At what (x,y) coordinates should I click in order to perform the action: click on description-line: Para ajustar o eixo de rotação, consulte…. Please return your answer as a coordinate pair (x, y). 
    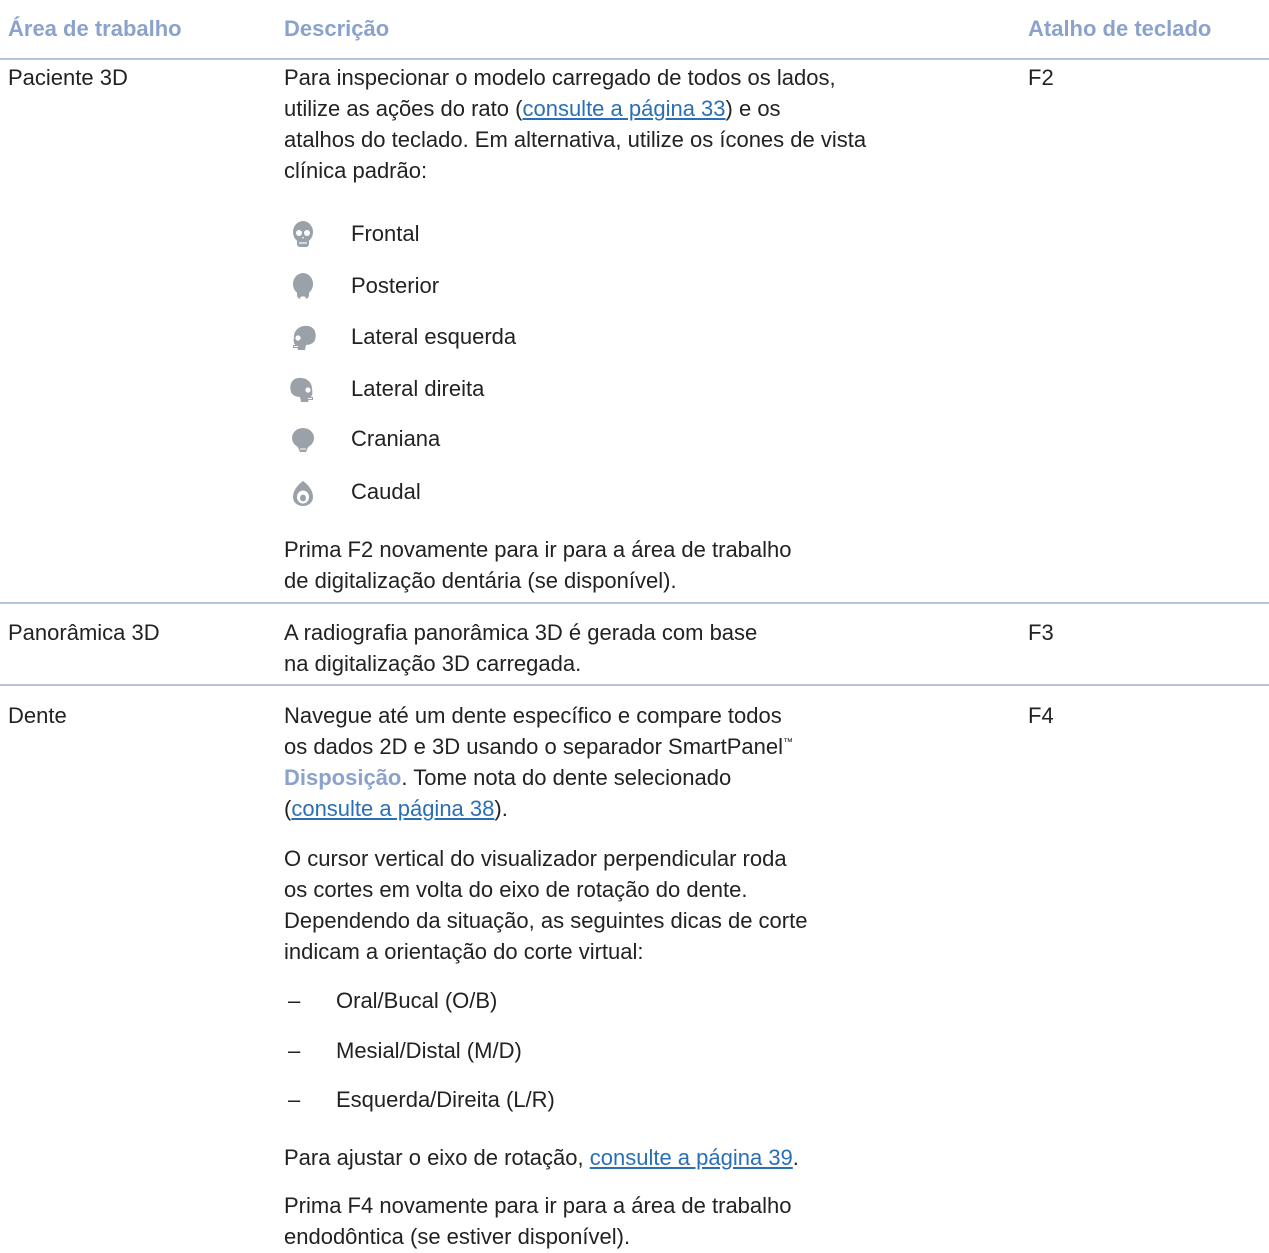
    Looking at the image, I should click on (541, 1157).